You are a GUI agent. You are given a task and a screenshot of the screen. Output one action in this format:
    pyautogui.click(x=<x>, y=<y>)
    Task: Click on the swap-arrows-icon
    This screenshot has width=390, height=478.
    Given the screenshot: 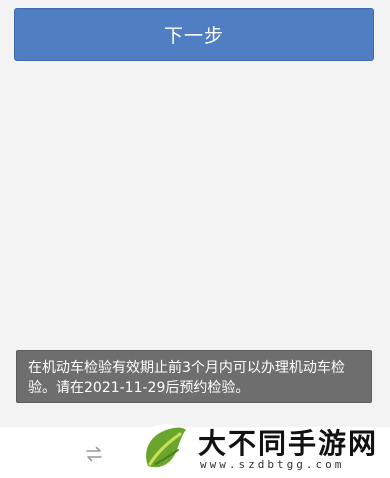 What is the action you would take?
    pyautogui.click(x=94, y=454)
    